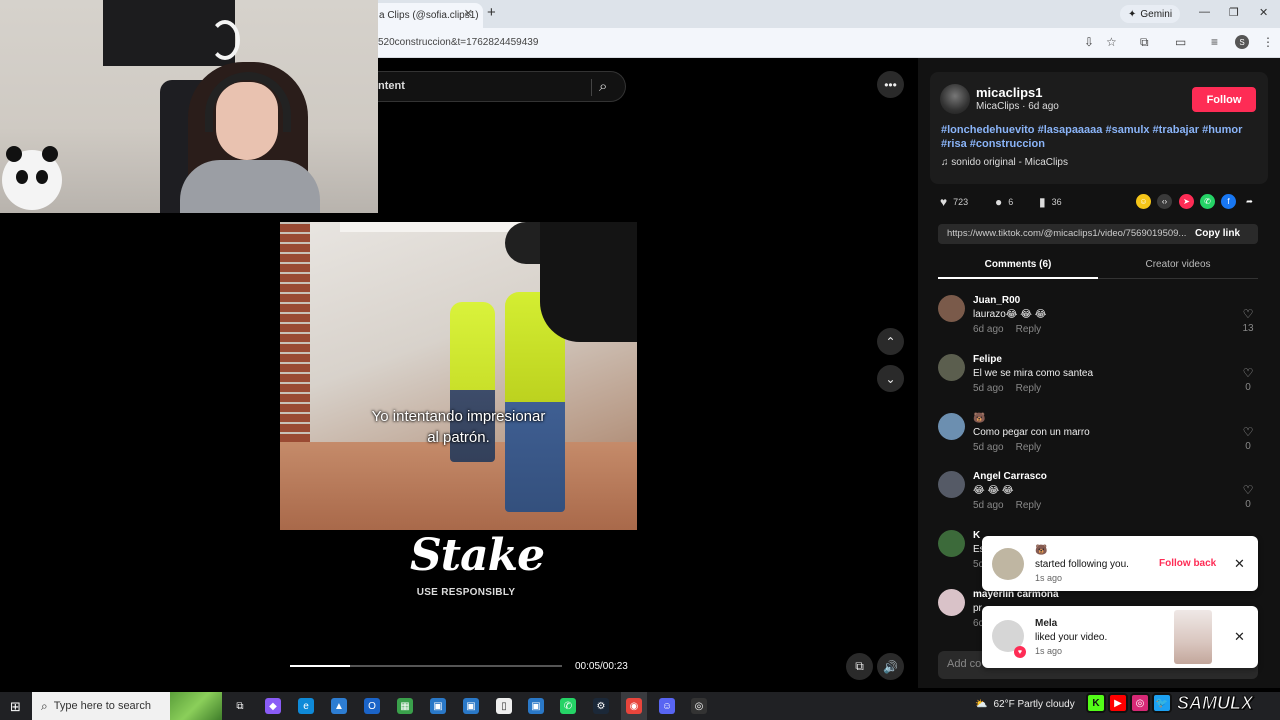 The height and width of the screenshot is (720, 1280). I want to click on sponsor-tagline: USE RESPONSIBLY, so click(466, 592).